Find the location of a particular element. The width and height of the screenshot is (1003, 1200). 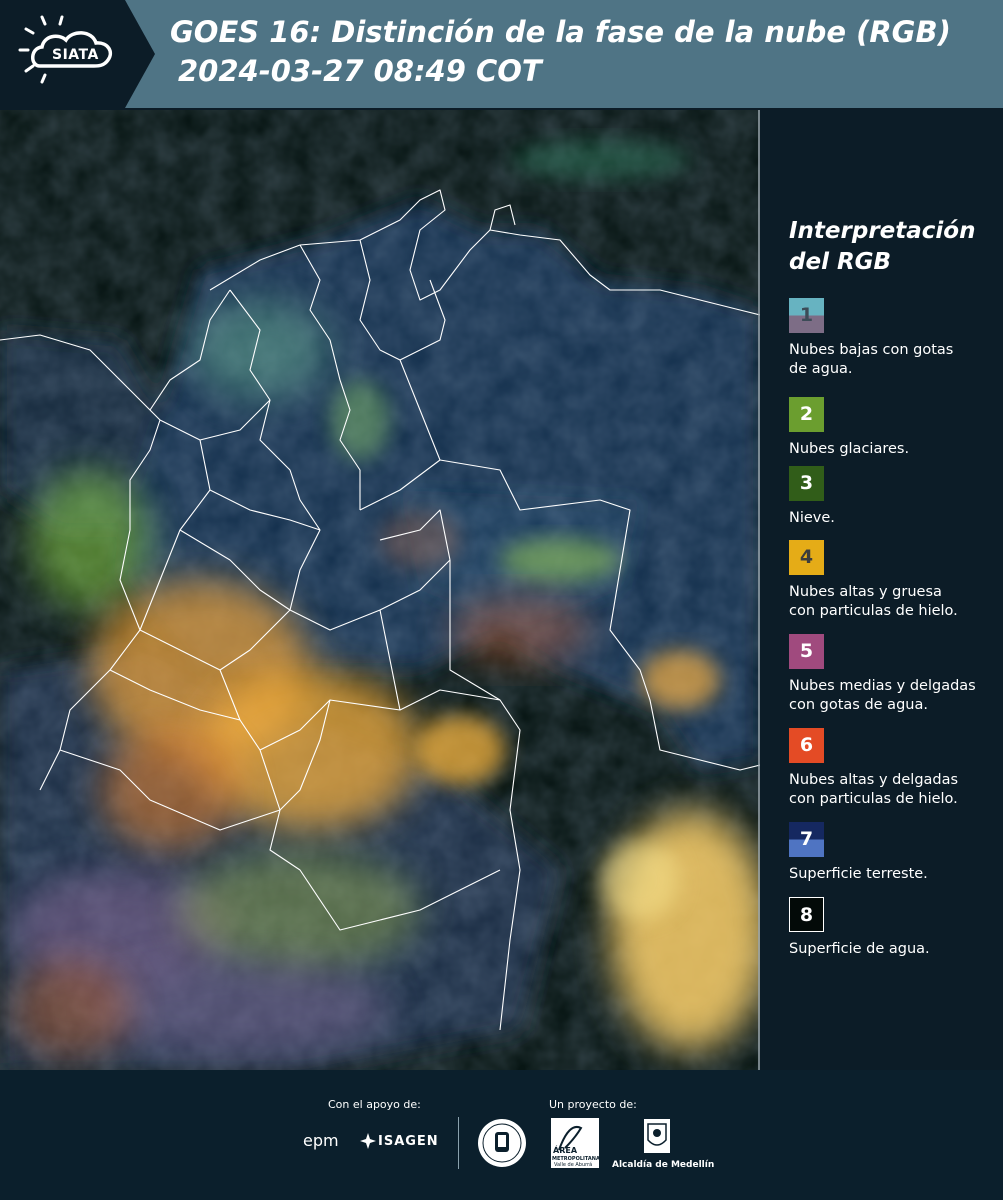

legend-number: 5 is located at coordinates (806, 651).